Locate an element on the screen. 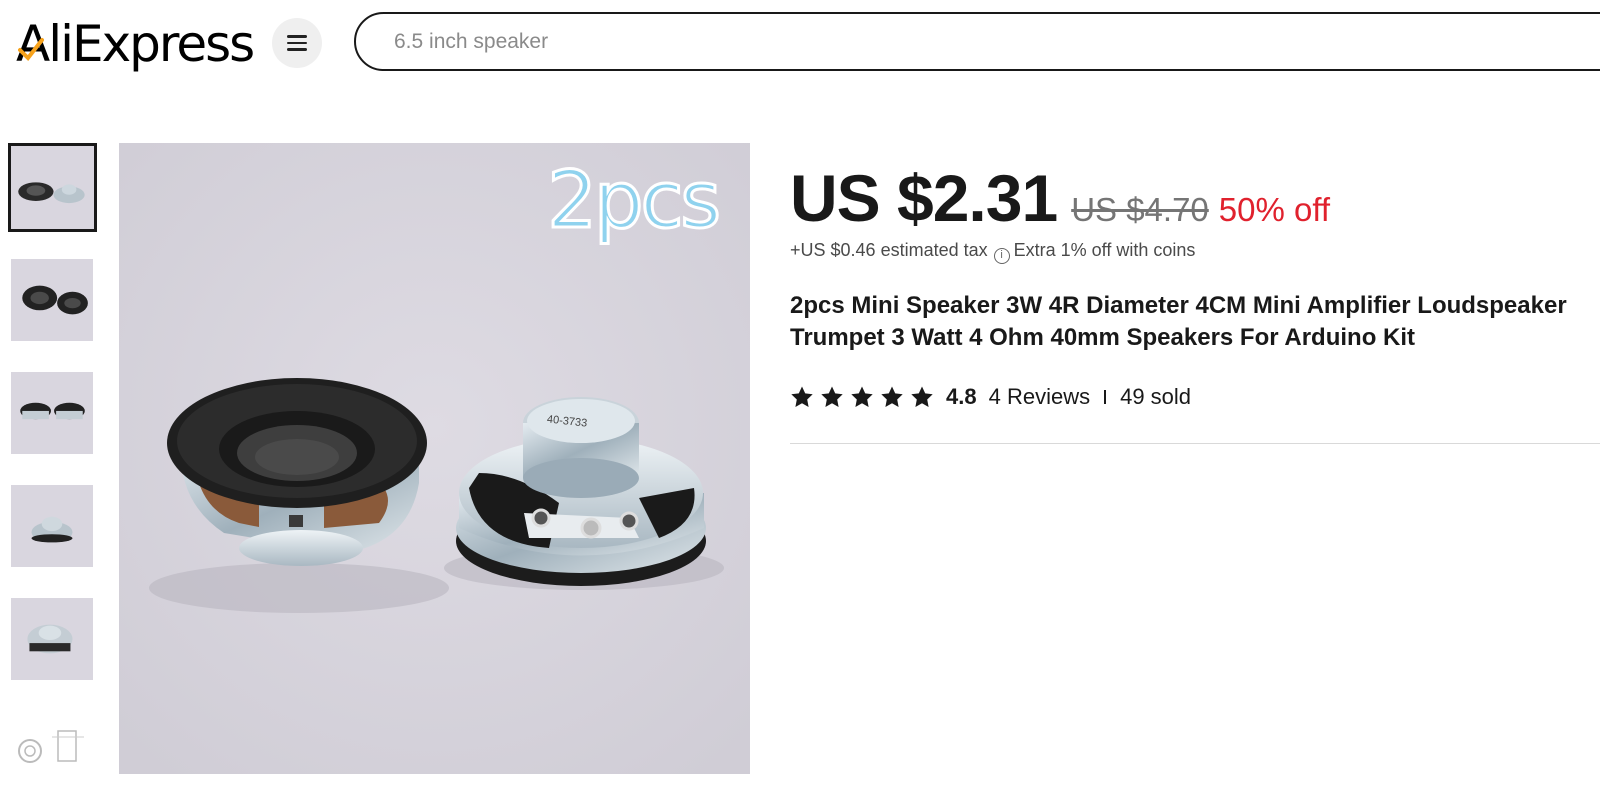 The height and width of the screenshot is (793, 1600). rating-row: 4.8 4 Reviews 49 sold is located at coordinates (990, 397).